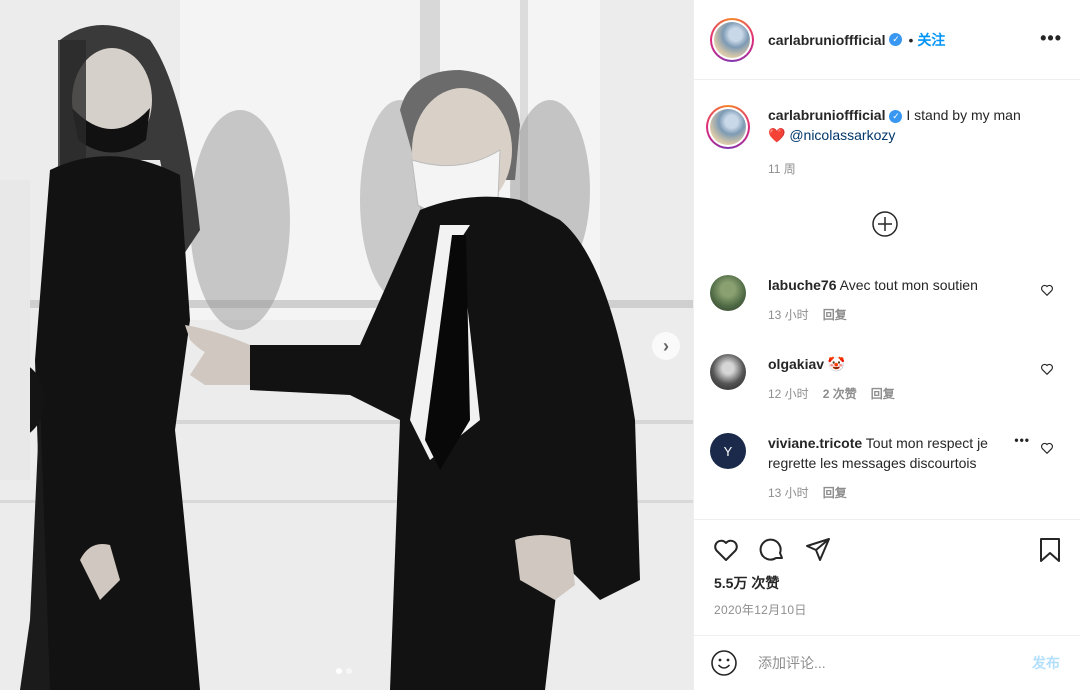  Describe the element at coordinates (887, 379) in the screenshot. I see `comment-item: olgakiav 🤡 12 小时 2 次赞 回复` at that location.